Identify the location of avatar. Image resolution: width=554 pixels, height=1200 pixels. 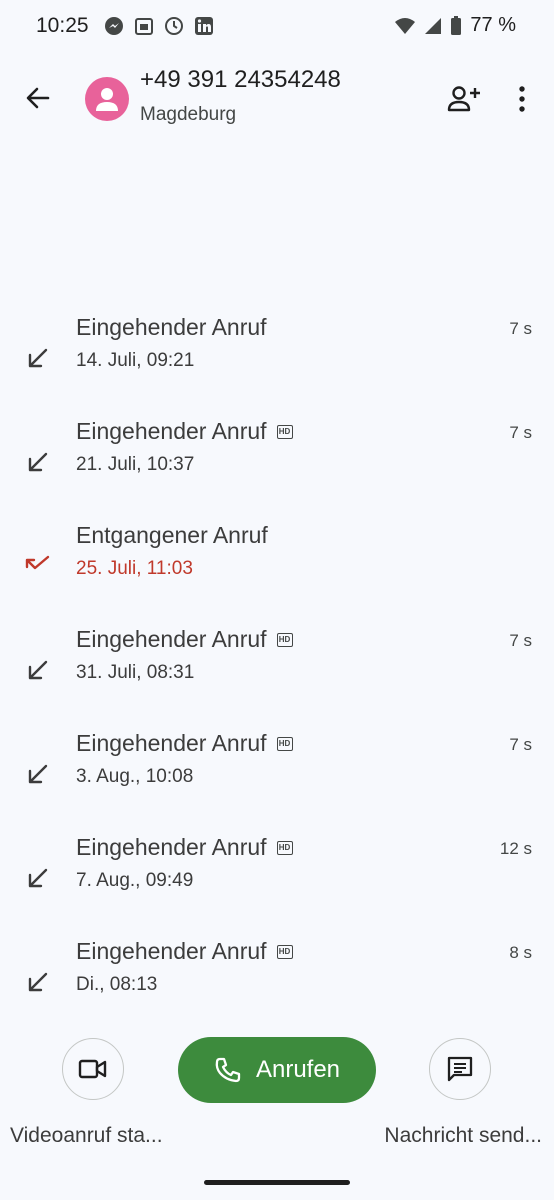
(107, 99).